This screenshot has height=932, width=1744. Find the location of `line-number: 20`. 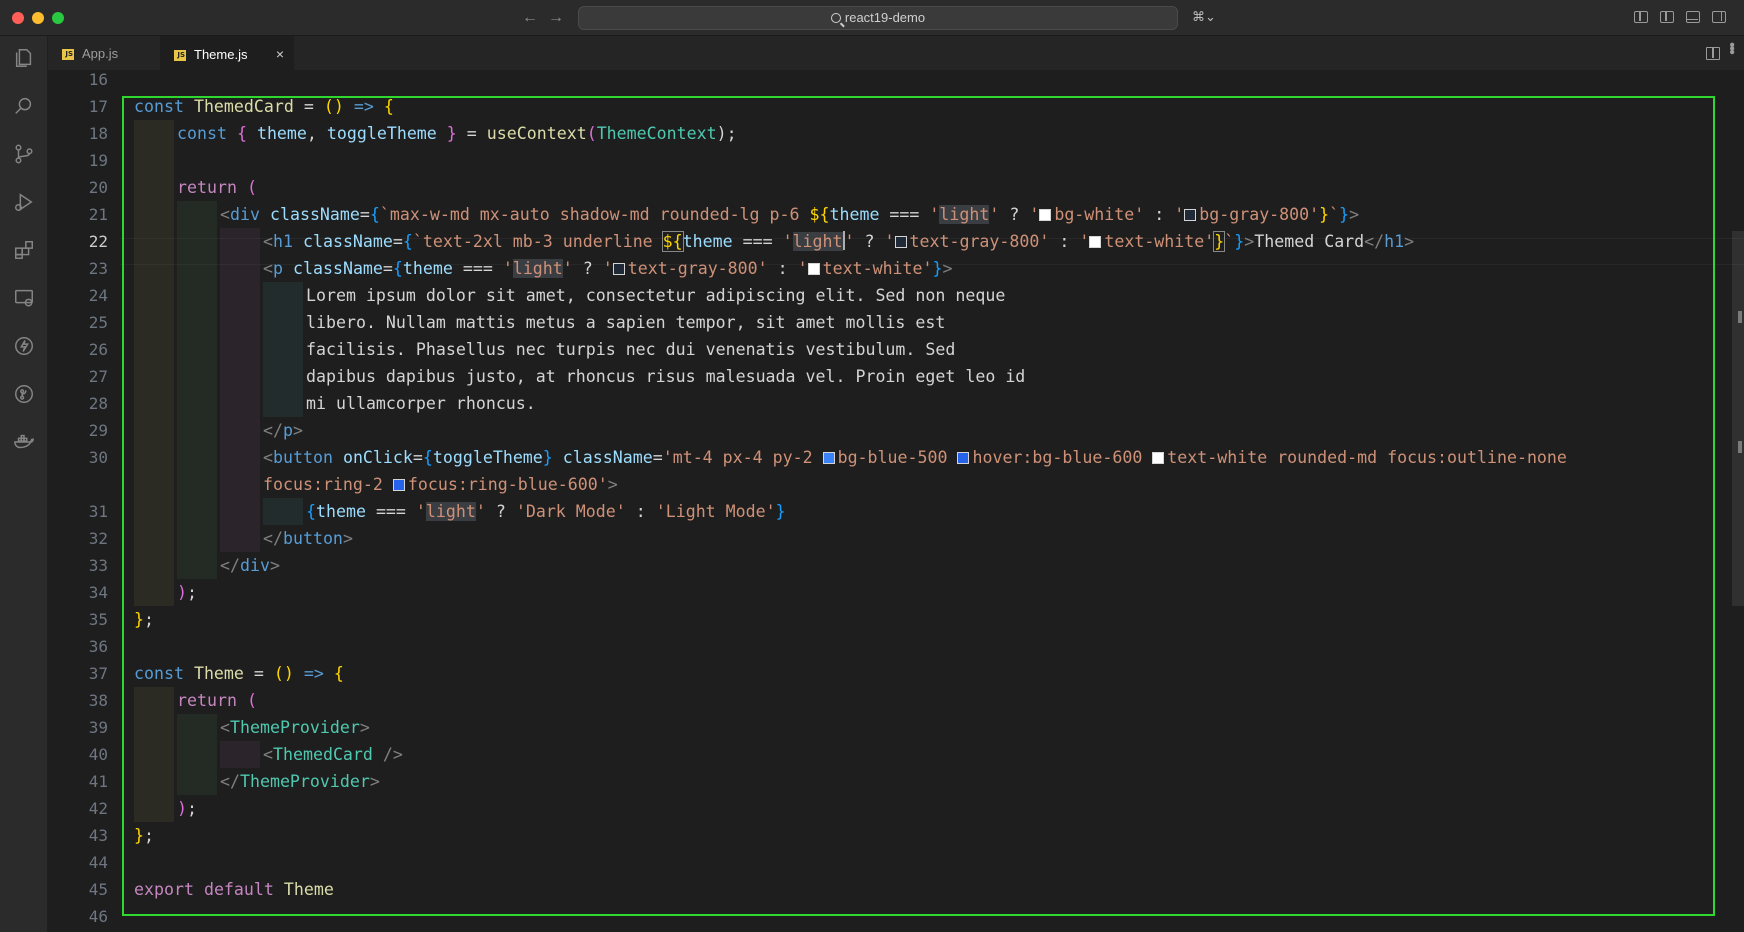

line-number: 20 is located at coordinates (98, 187).